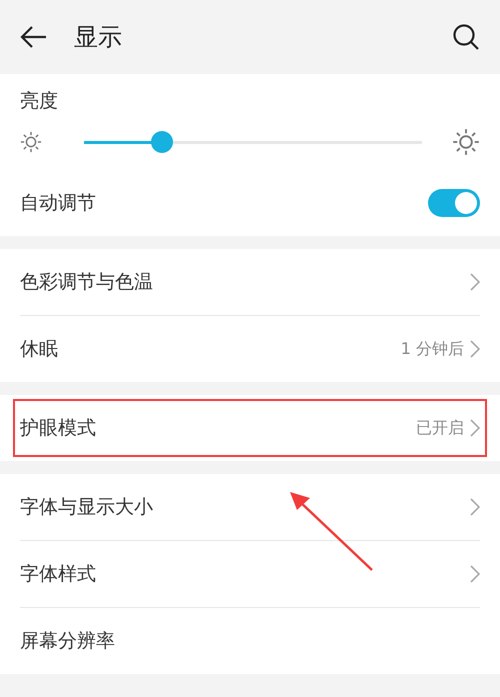 This screenshot has height=697, width=500. I want to click on setting-value: 1 分钟后, so click(432, 349).